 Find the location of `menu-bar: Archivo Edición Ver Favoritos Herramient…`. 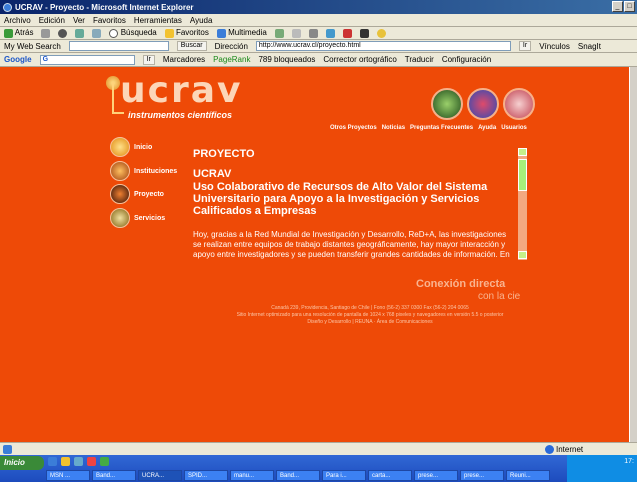

menu-bar: Archivo Edición Ver Favoritos Herramient… is located at coordinates (318, 20).